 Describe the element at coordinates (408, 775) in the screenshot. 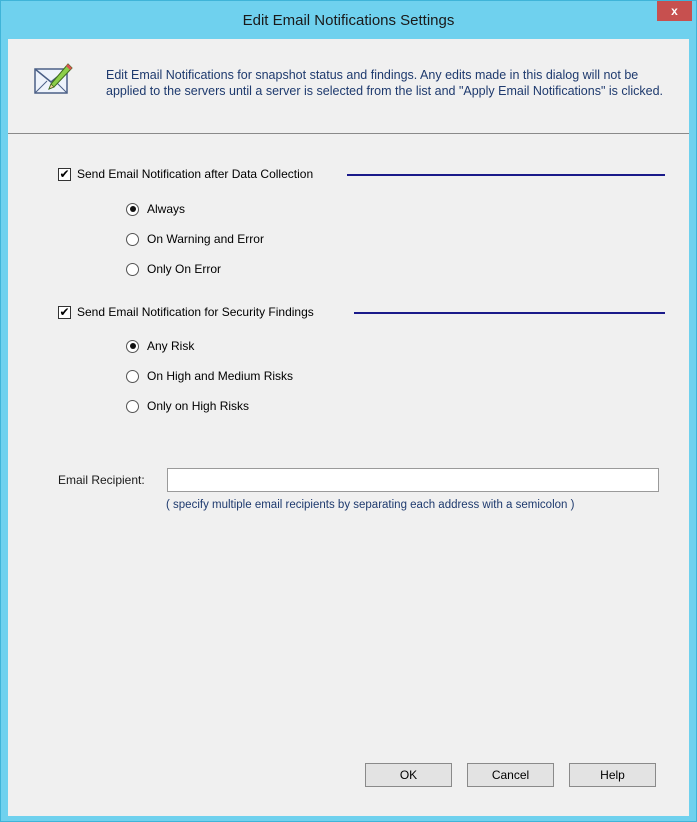

I see `ok-button: OK` at that location.